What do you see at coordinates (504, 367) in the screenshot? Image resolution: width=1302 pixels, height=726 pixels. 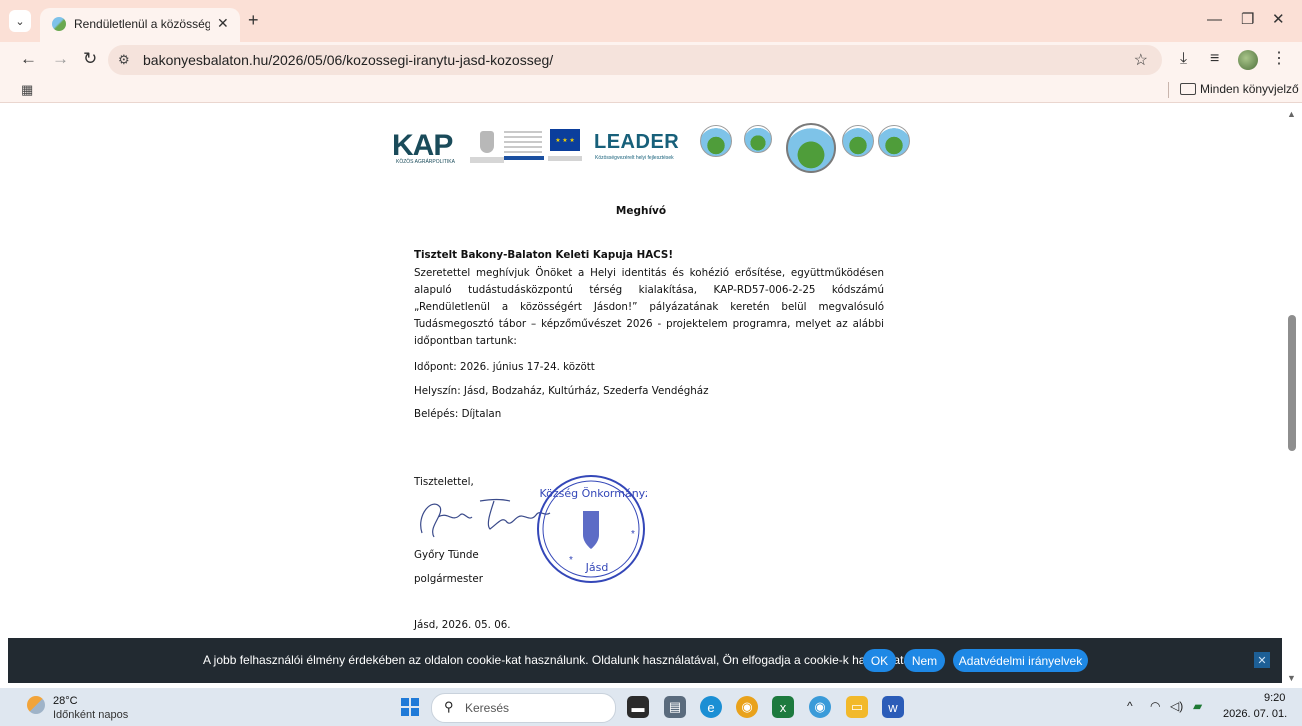 I see `event-date: Időpont: 2026. június 17-24. között` at bounding box center [504, 367].